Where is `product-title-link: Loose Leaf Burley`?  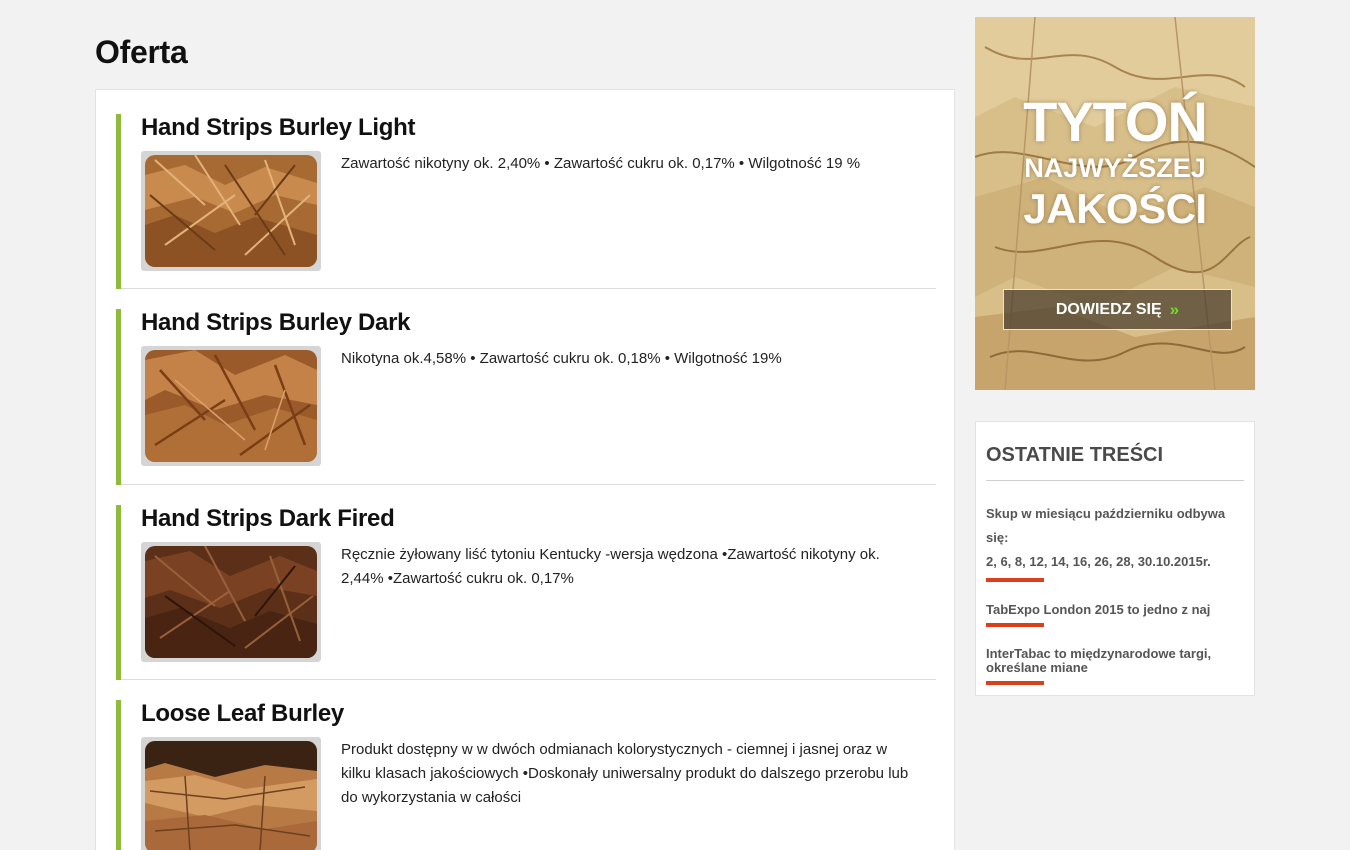 product-title-link: Loose Leaf Burley is located at coordinates (242, 714).